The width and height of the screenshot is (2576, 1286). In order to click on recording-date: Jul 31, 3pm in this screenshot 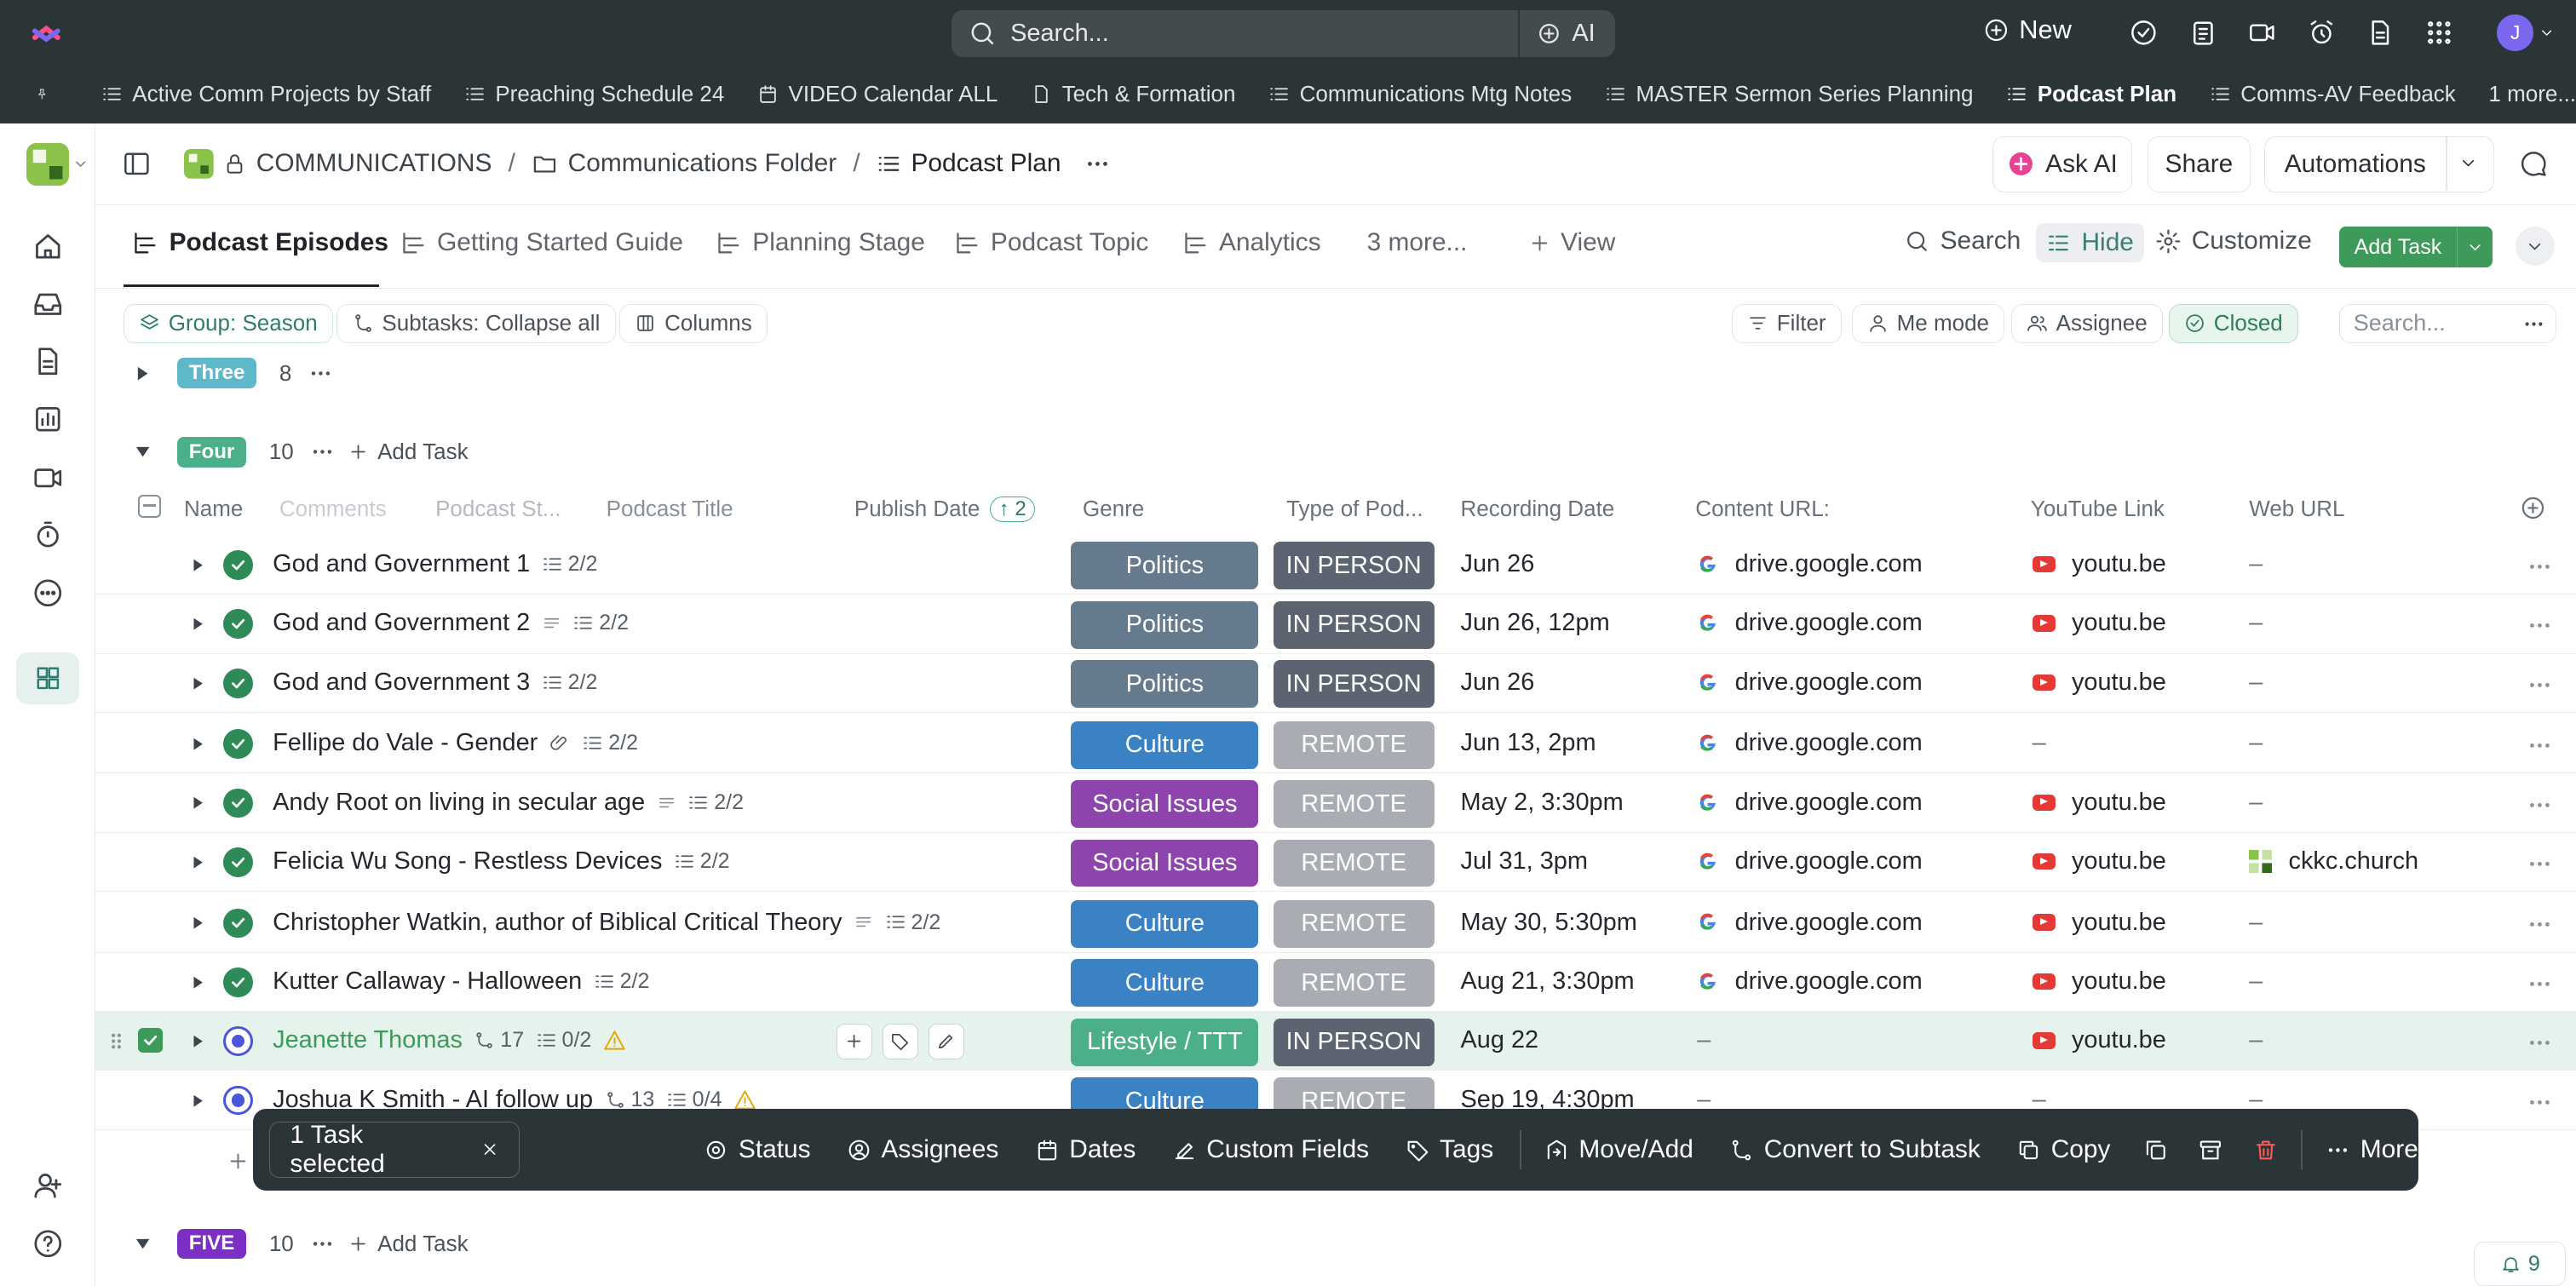, I will do `click(1524, 862)`.